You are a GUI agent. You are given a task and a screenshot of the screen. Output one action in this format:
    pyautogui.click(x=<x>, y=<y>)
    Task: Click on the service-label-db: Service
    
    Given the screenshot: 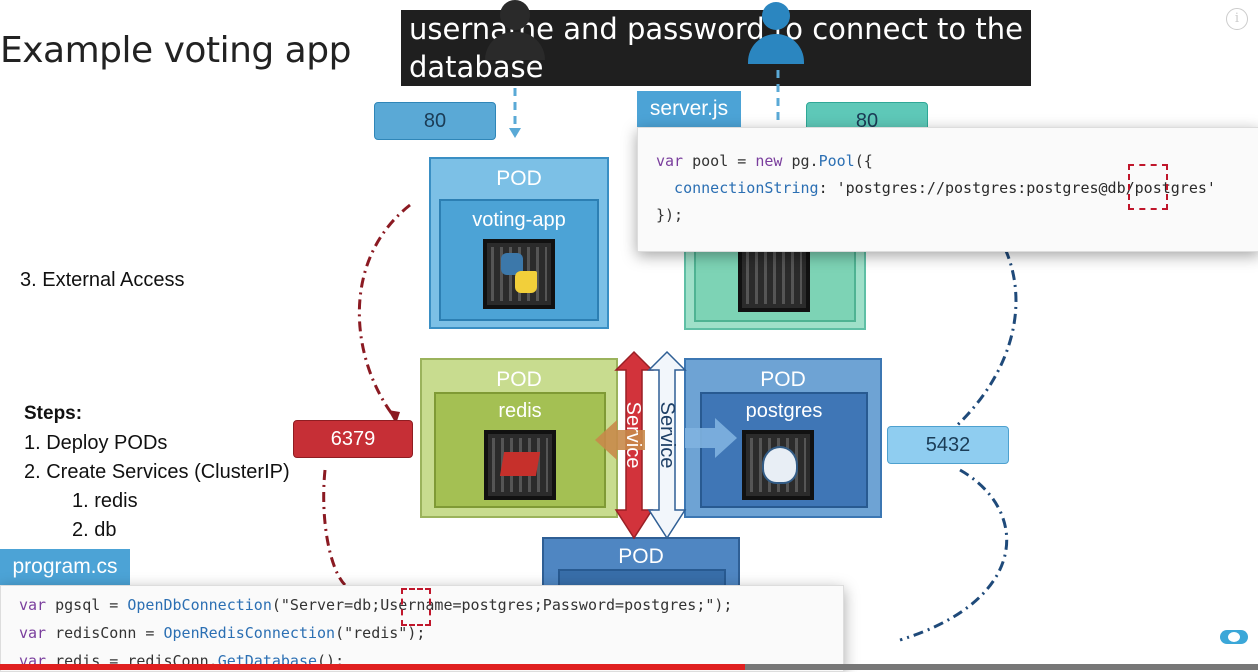 What is the action you would take?
    pyautogui.click(x=667, y=435)
    